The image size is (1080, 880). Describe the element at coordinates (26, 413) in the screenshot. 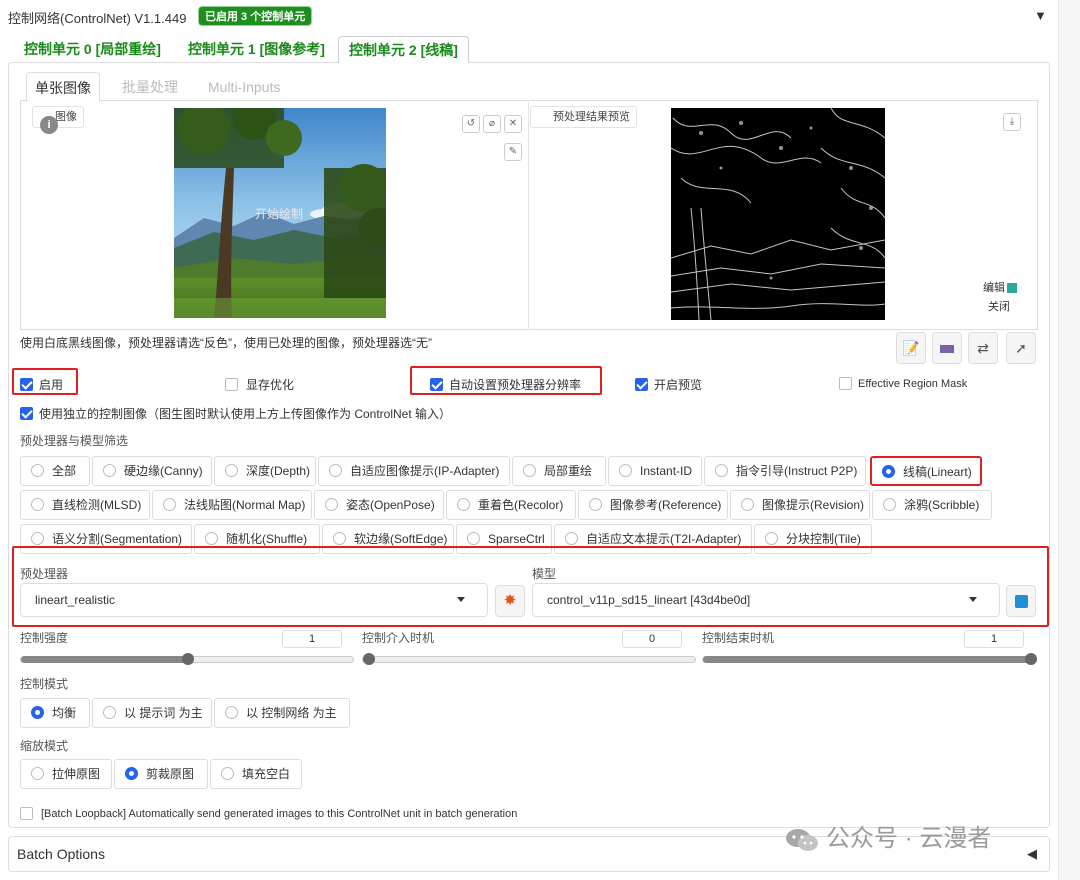

I see `separate-image-check` at that location.